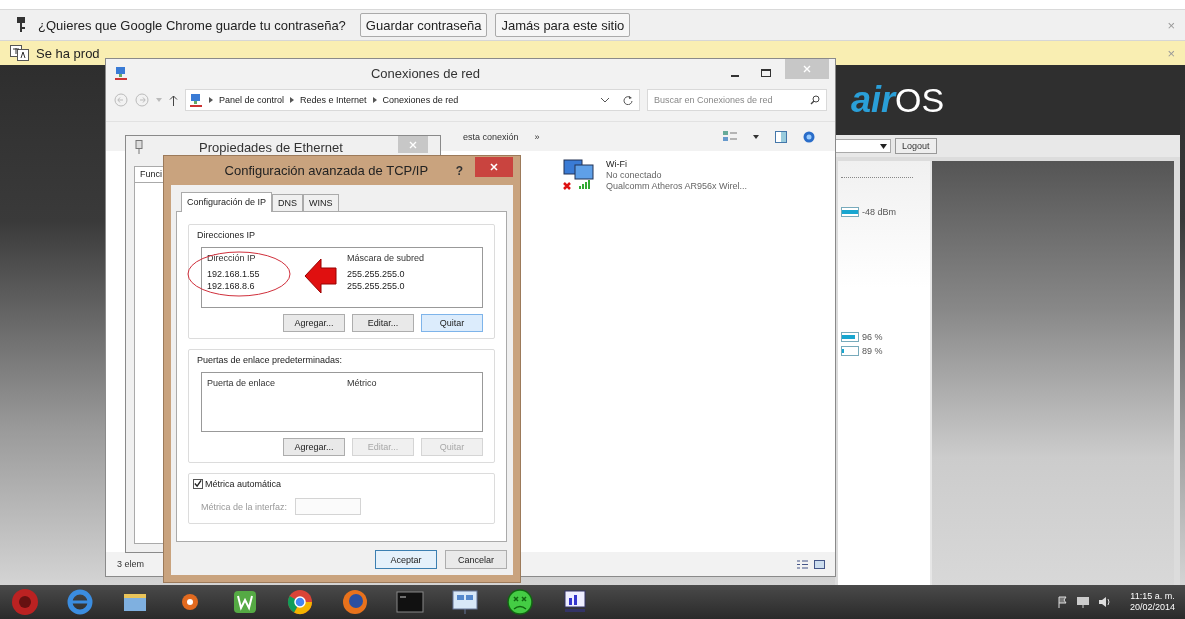 The image size is (1185, 619). What do you see at coordinates (735, 76) in the screenshot?
I see `minimize-icon` at bounding box center [735, 76].